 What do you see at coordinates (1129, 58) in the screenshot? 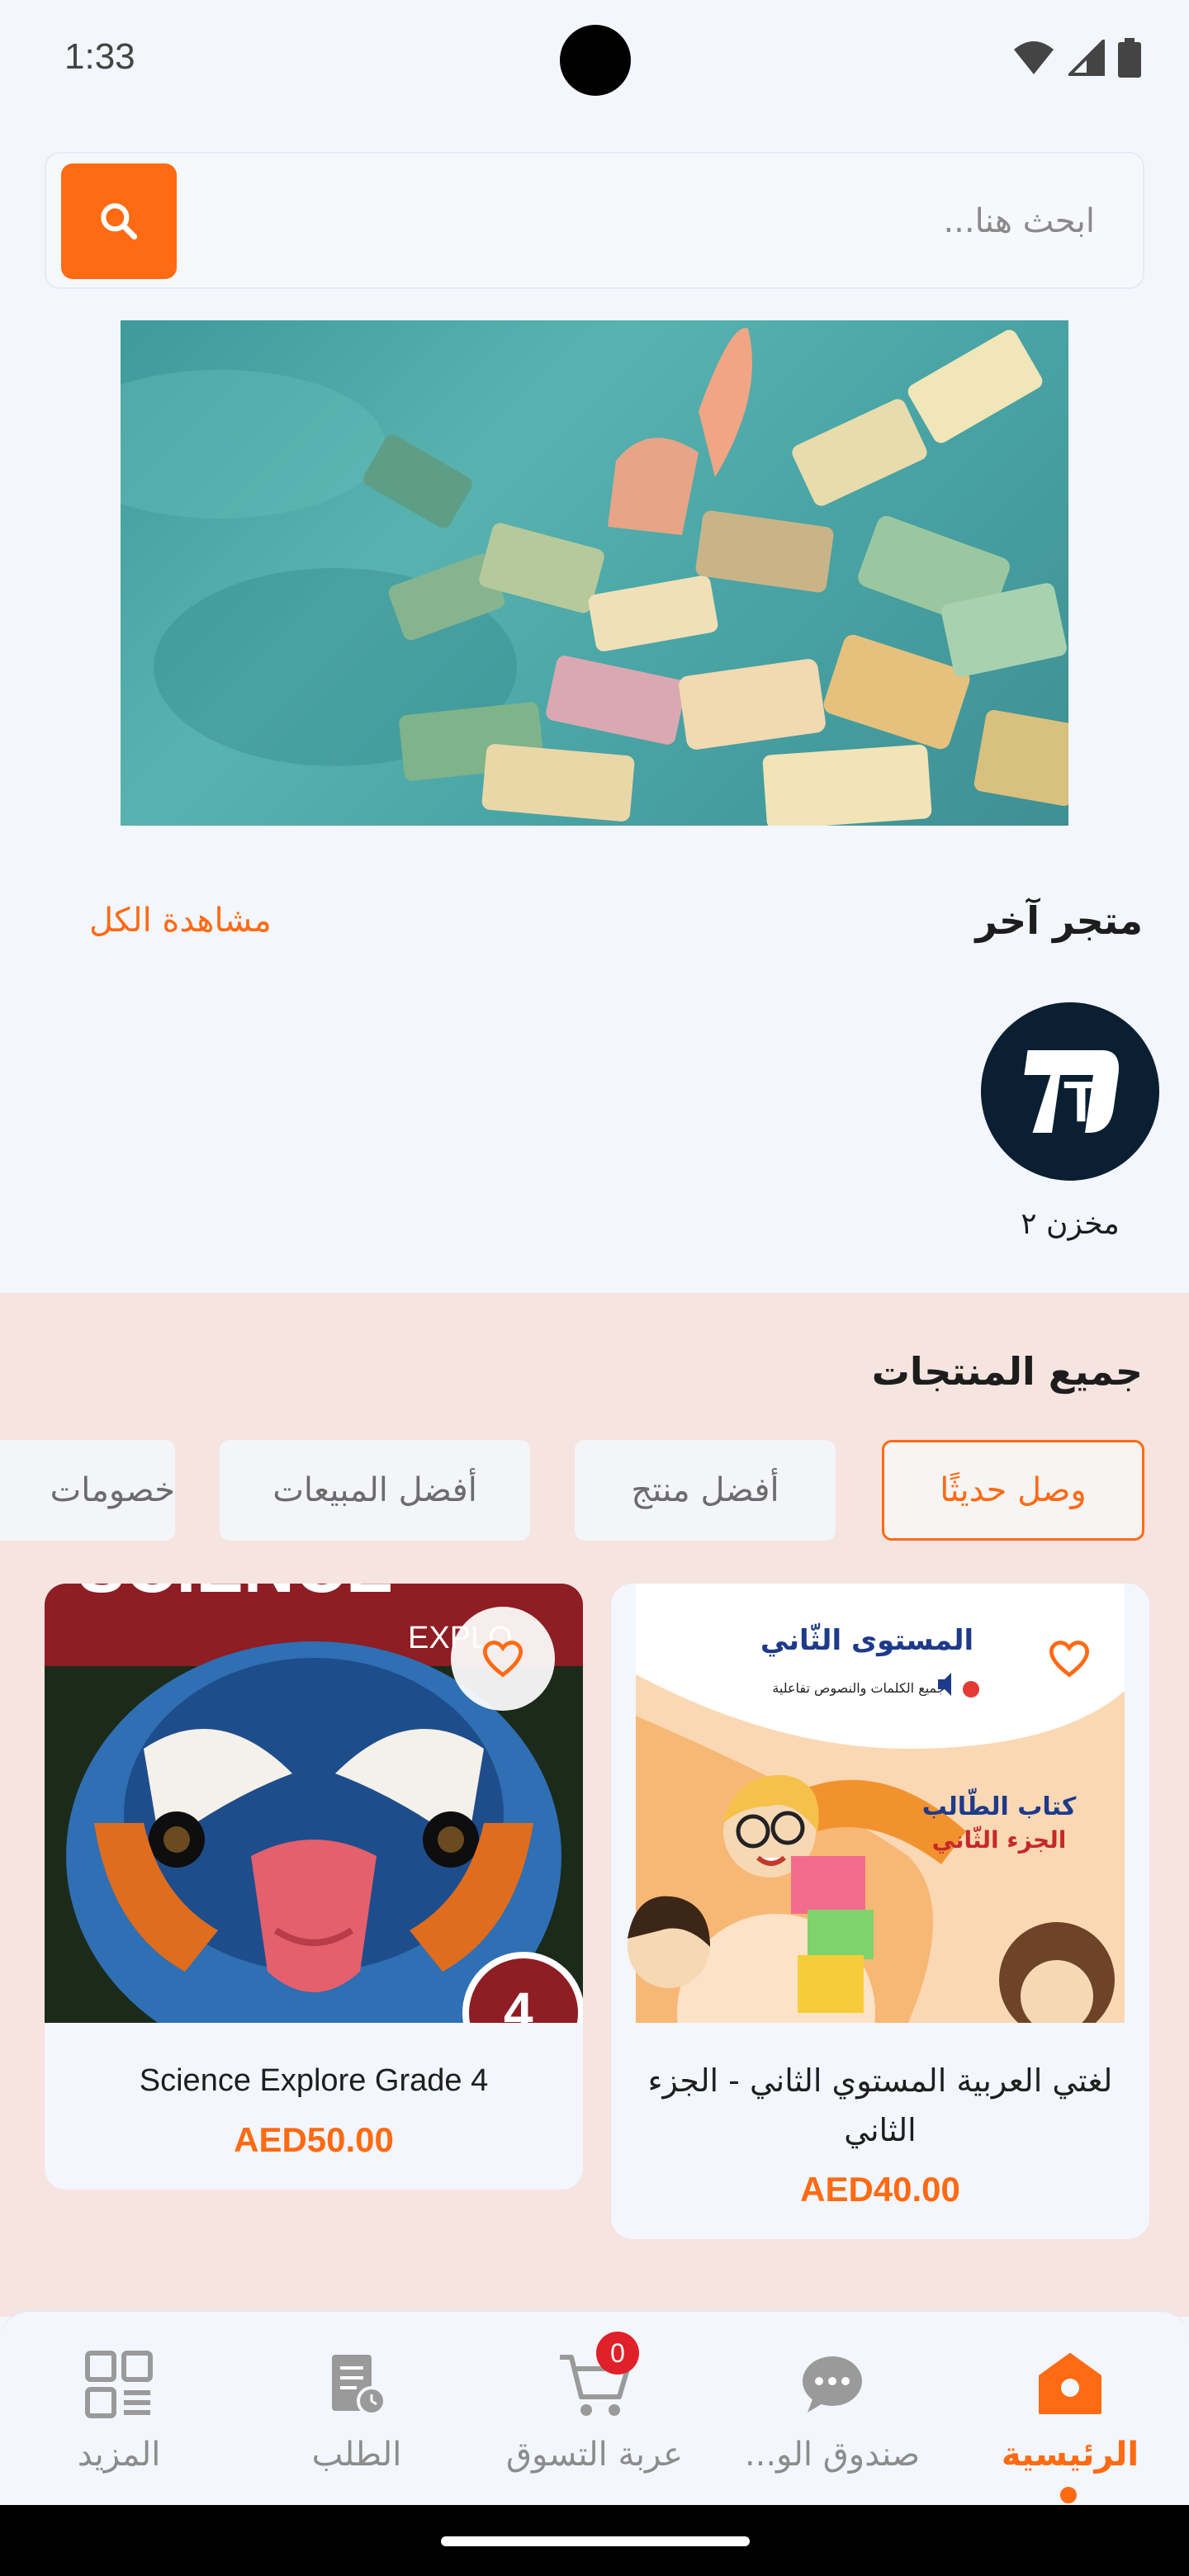
I see `battery-icon` at bounding box center [1129, 58].